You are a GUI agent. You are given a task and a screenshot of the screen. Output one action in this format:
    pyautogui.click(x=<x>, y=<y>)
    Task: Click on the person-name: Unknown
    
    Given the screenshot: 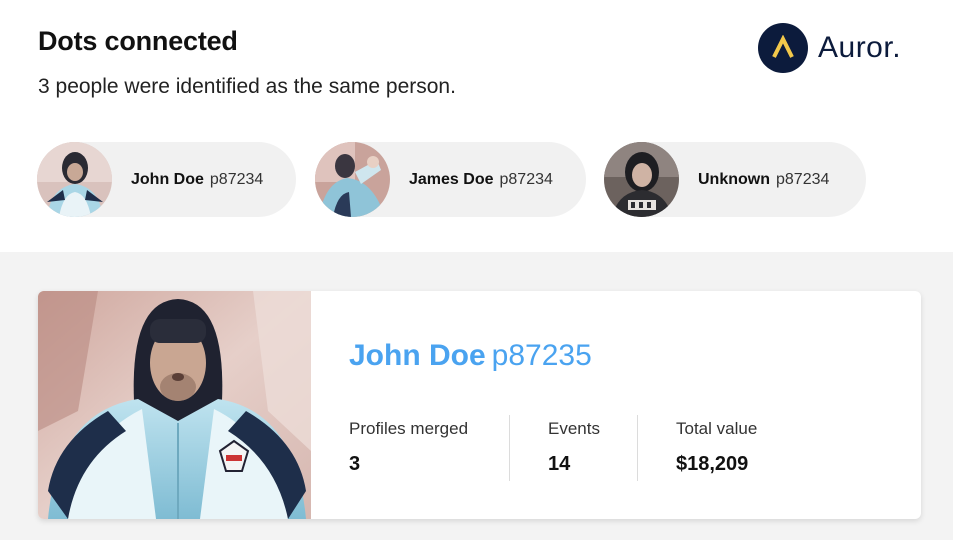 What is the action you would take?
    pyautogui.click(x=734, y=179)
    